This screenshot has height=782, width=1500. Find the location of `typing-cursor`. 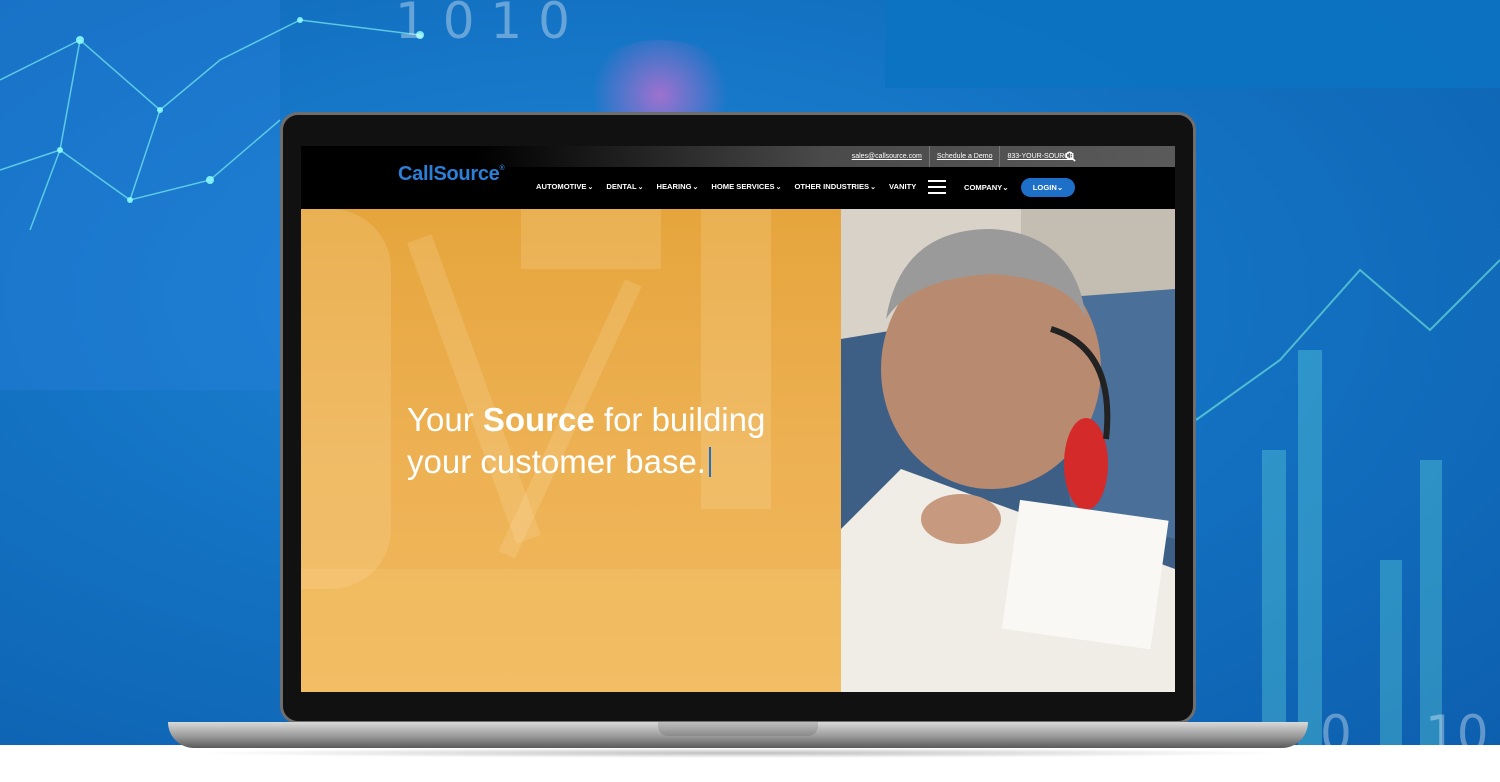

typing-cursor is located at coordinates (709, 462).